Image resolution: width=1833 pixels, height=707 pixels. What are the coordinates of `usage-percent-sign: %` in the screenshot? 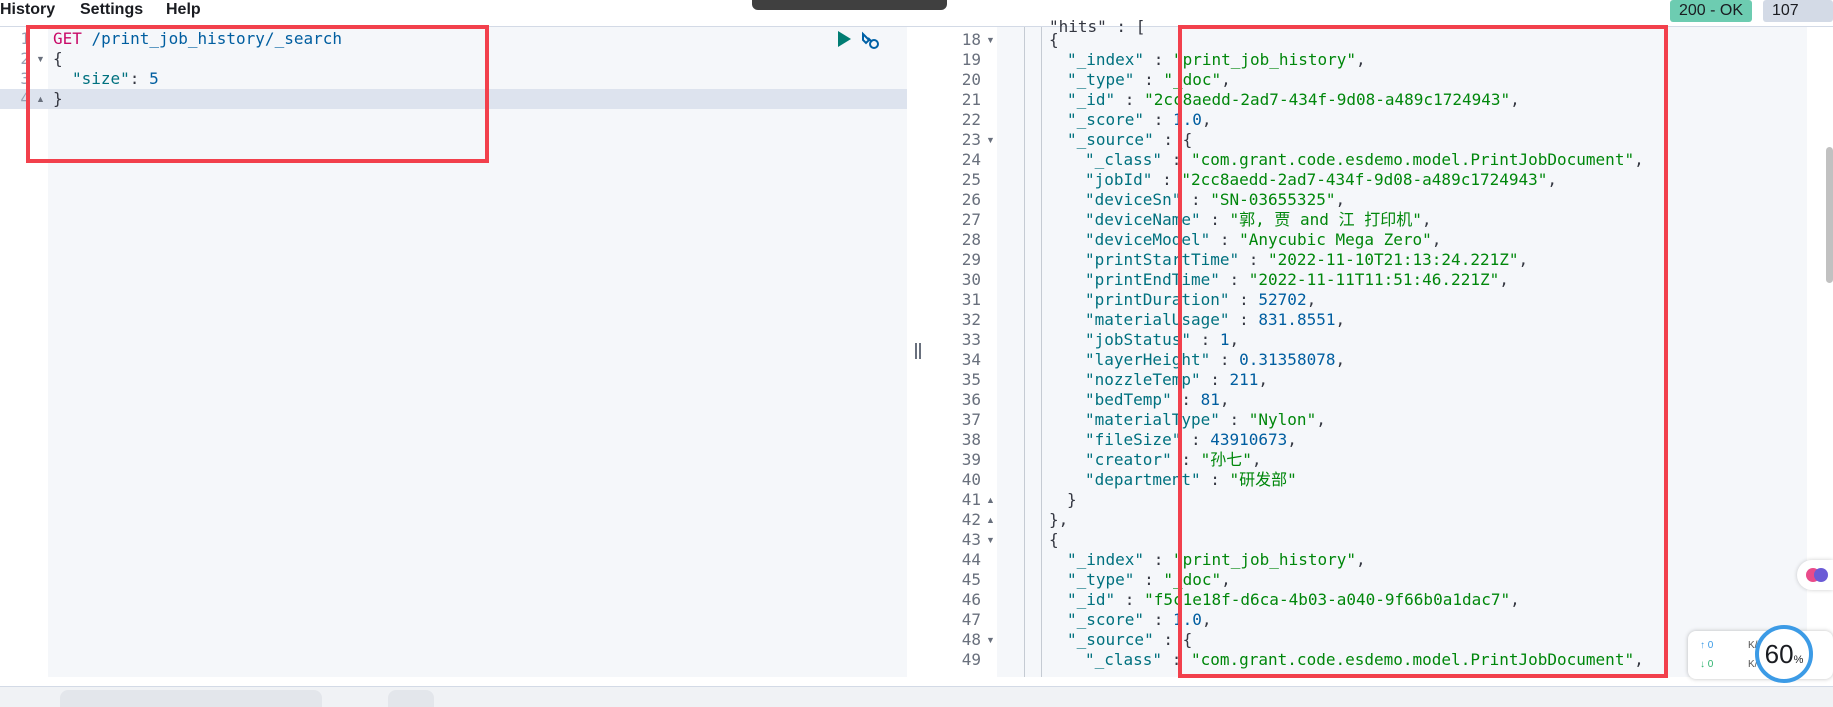 It's located at (1798, 660).